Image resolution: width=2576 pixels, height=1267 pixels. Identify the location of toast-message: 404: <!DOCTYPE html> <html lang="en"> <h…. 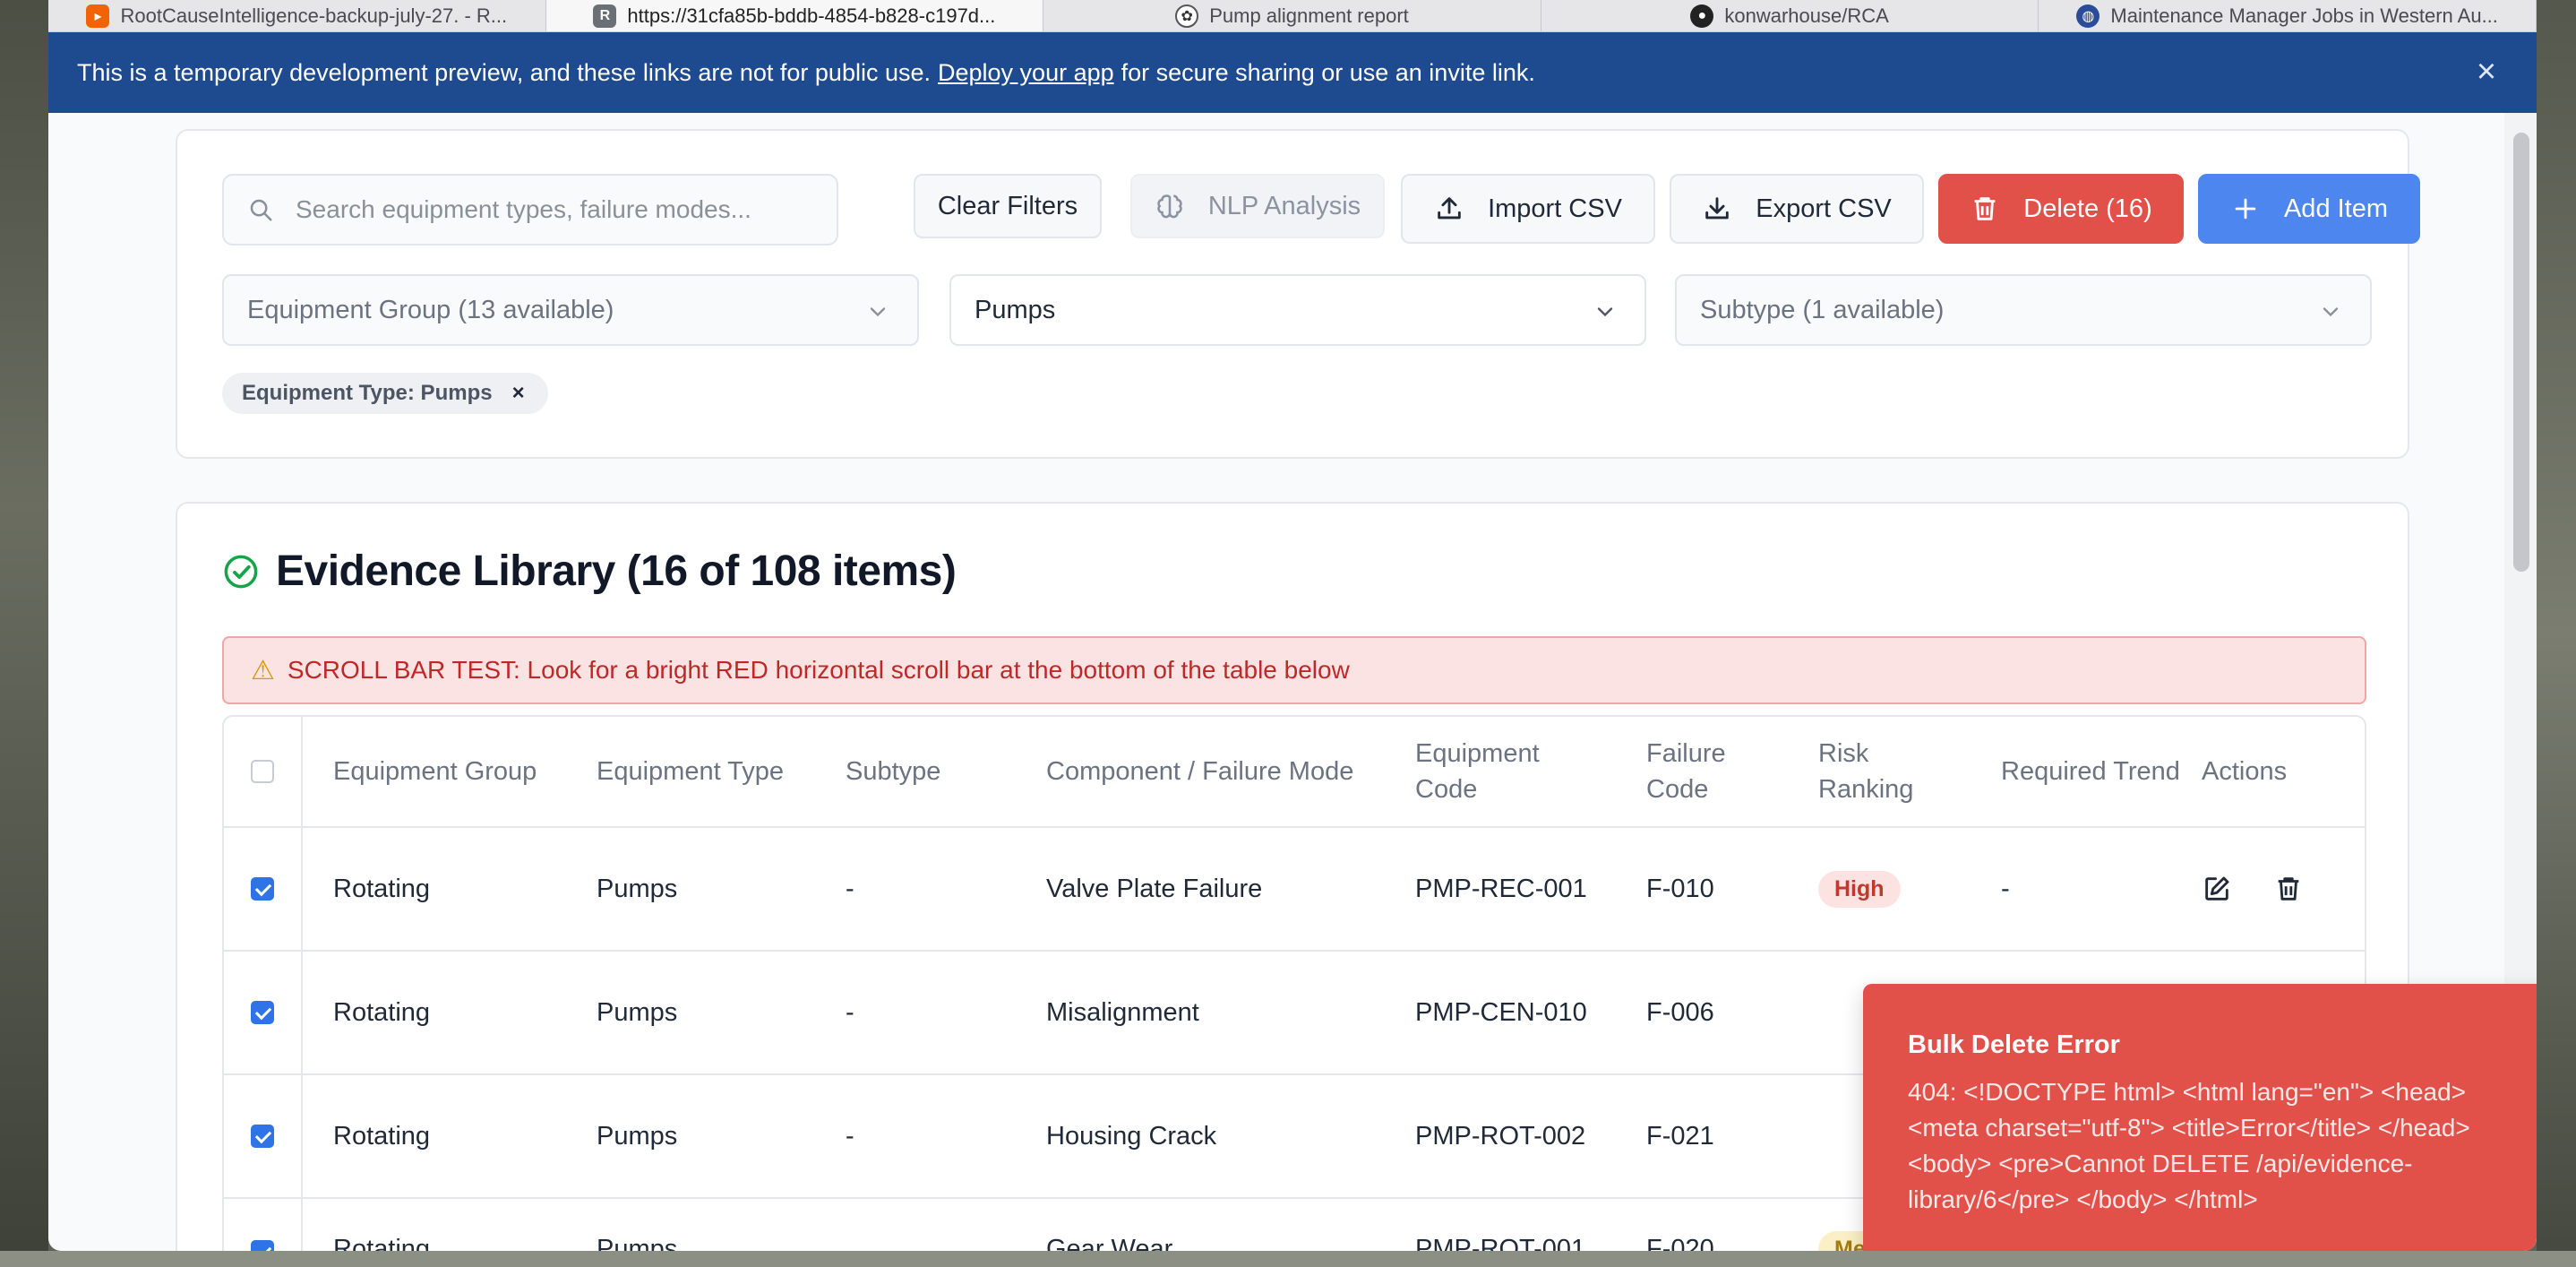
(2189, 1145).